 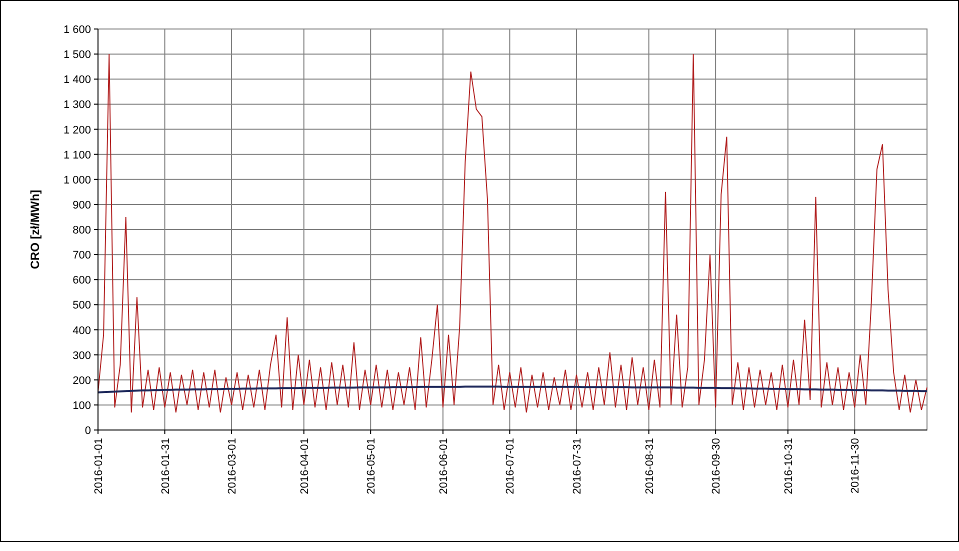 What do you see at coordinates (81, 330) in the screenshot?
I see `y-tick-label: 400` at bounding box center [81, 330].